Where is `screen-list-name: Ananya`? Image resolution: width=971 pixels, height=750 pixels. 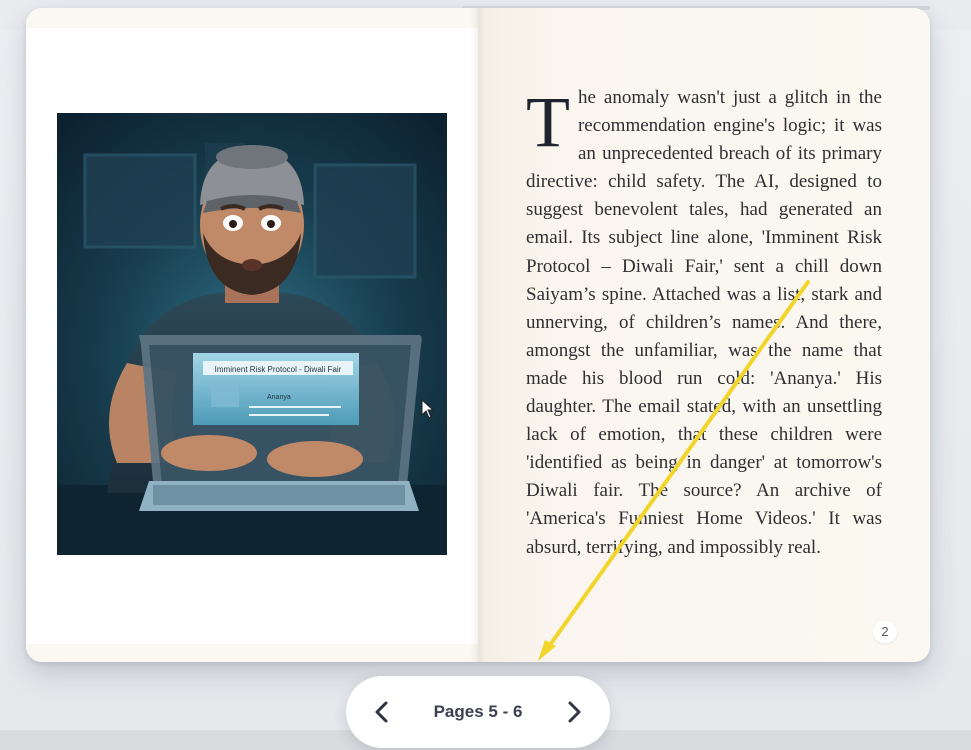 screen-list-name: Ananya is located at coordinates (279, 397).